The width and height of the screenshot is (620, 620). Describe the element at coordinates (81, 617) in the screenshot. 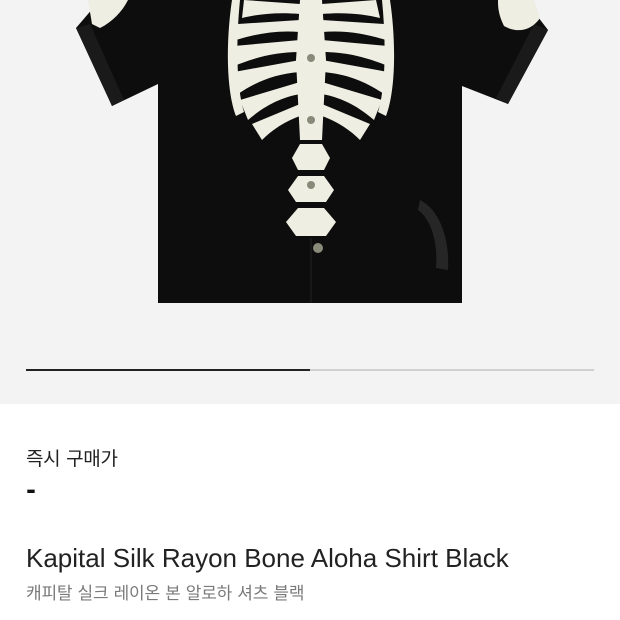

I see `truncated-text-line` at that location.